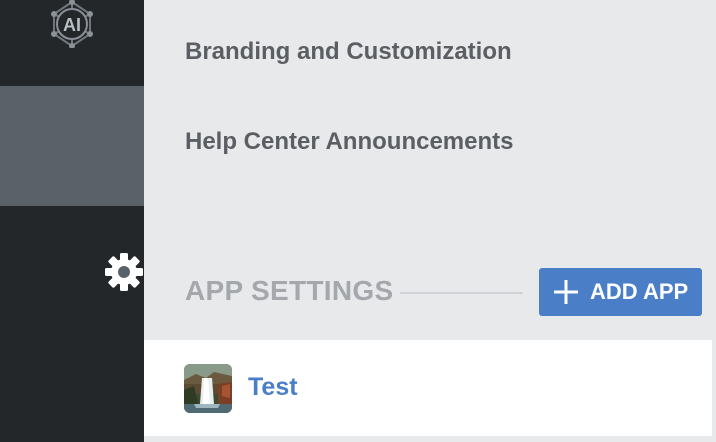 The image size is (716, 442). I want to click on ai-network-logo-icon: AI, so click(72, 24).